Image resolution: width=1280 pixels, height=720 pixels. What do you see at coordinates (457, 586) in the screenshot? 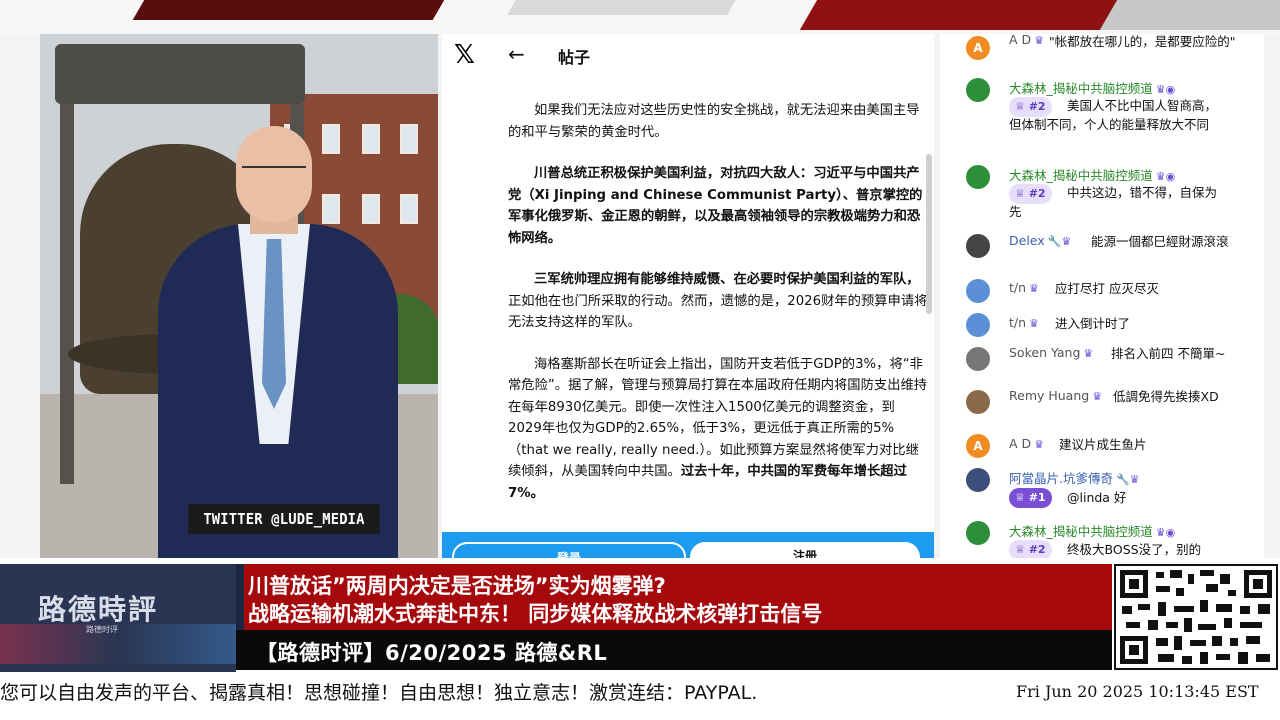
I see `headline-line-1: 川普放话”两周内决定是否进场”实为烟雾弹?` at bounding box center [457, 586].